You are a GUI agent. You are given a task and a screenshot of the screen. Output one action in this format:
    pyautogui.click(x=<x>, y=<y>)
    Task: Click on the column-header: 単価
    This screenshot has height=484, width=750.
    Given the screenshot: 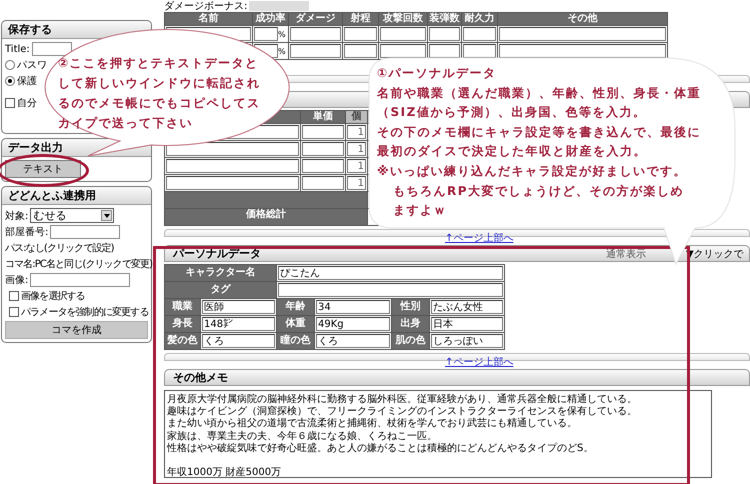 What is the action you would take?
    pyautogui.click(x=323, y=117)
    